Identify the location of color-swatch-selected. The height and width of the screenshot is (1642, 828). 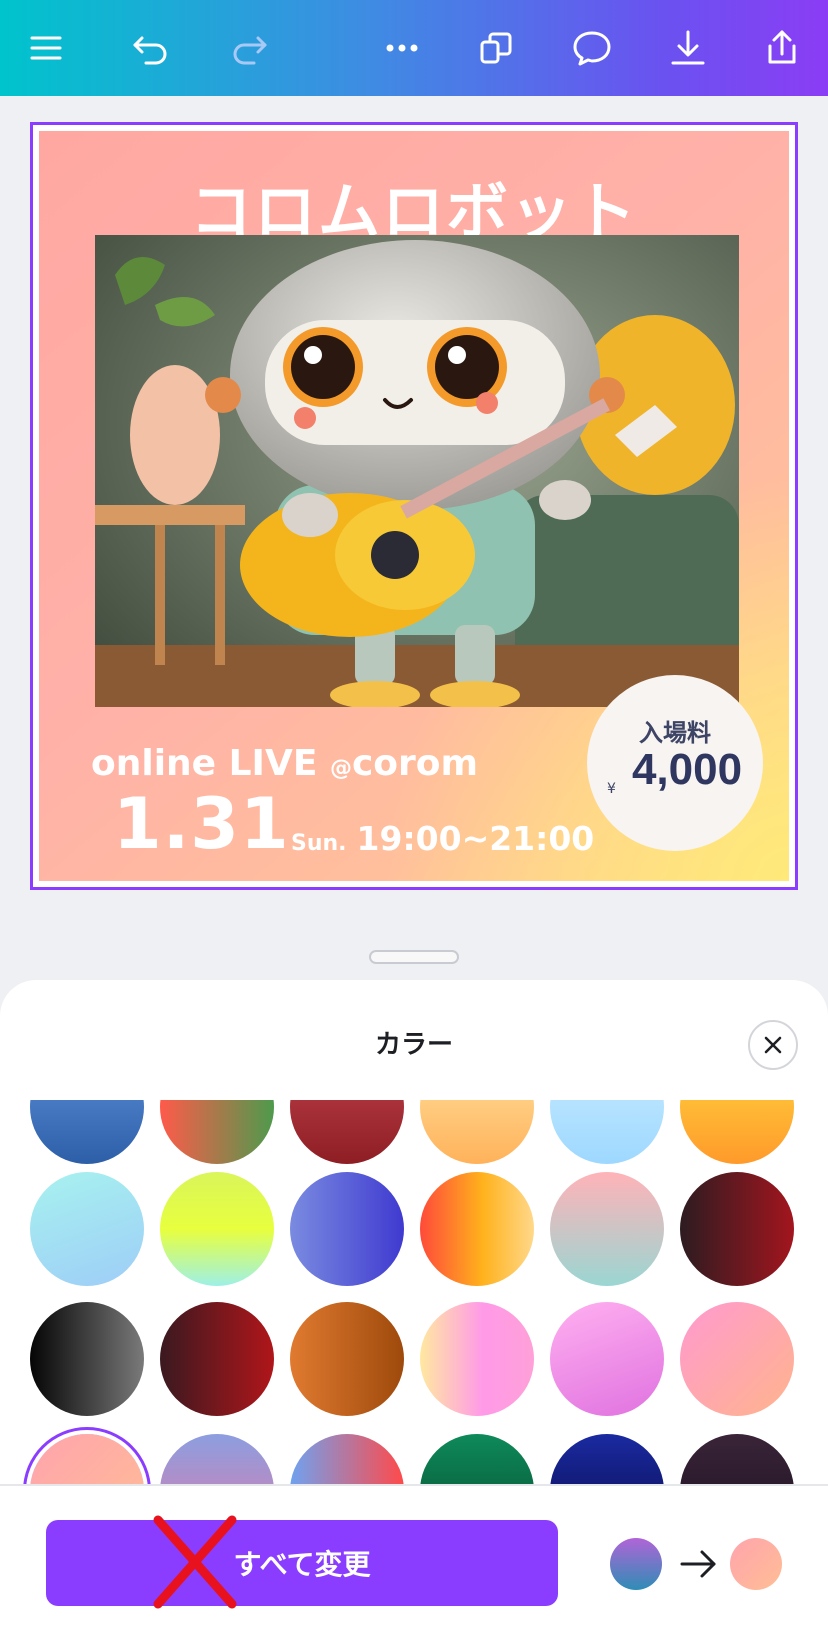
(87, 1460).